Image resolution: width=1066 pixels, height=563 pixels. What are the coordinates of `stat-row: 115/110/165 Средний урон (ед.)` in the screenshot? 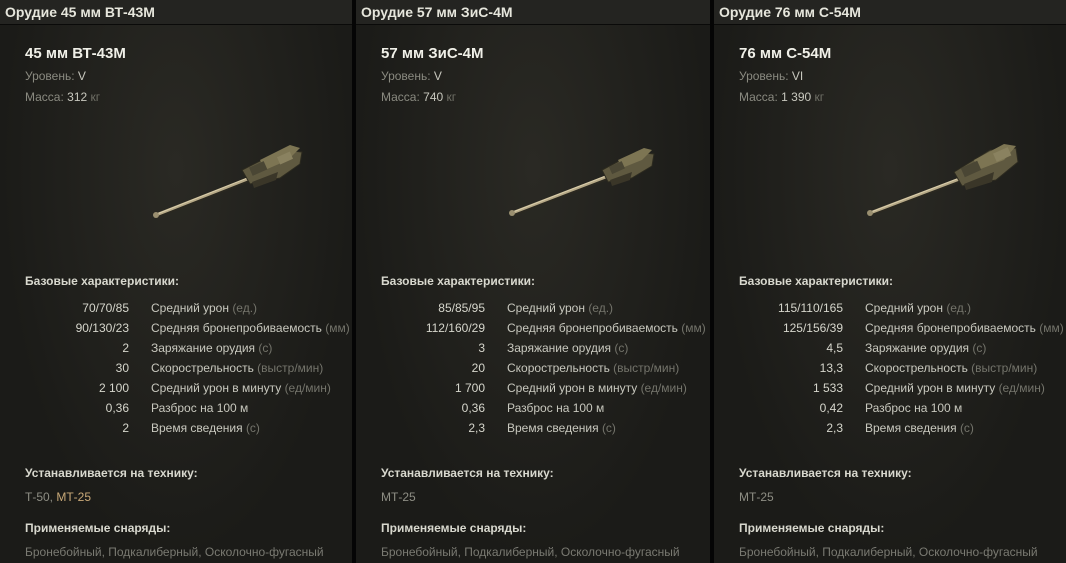 It's located at (875, 308).